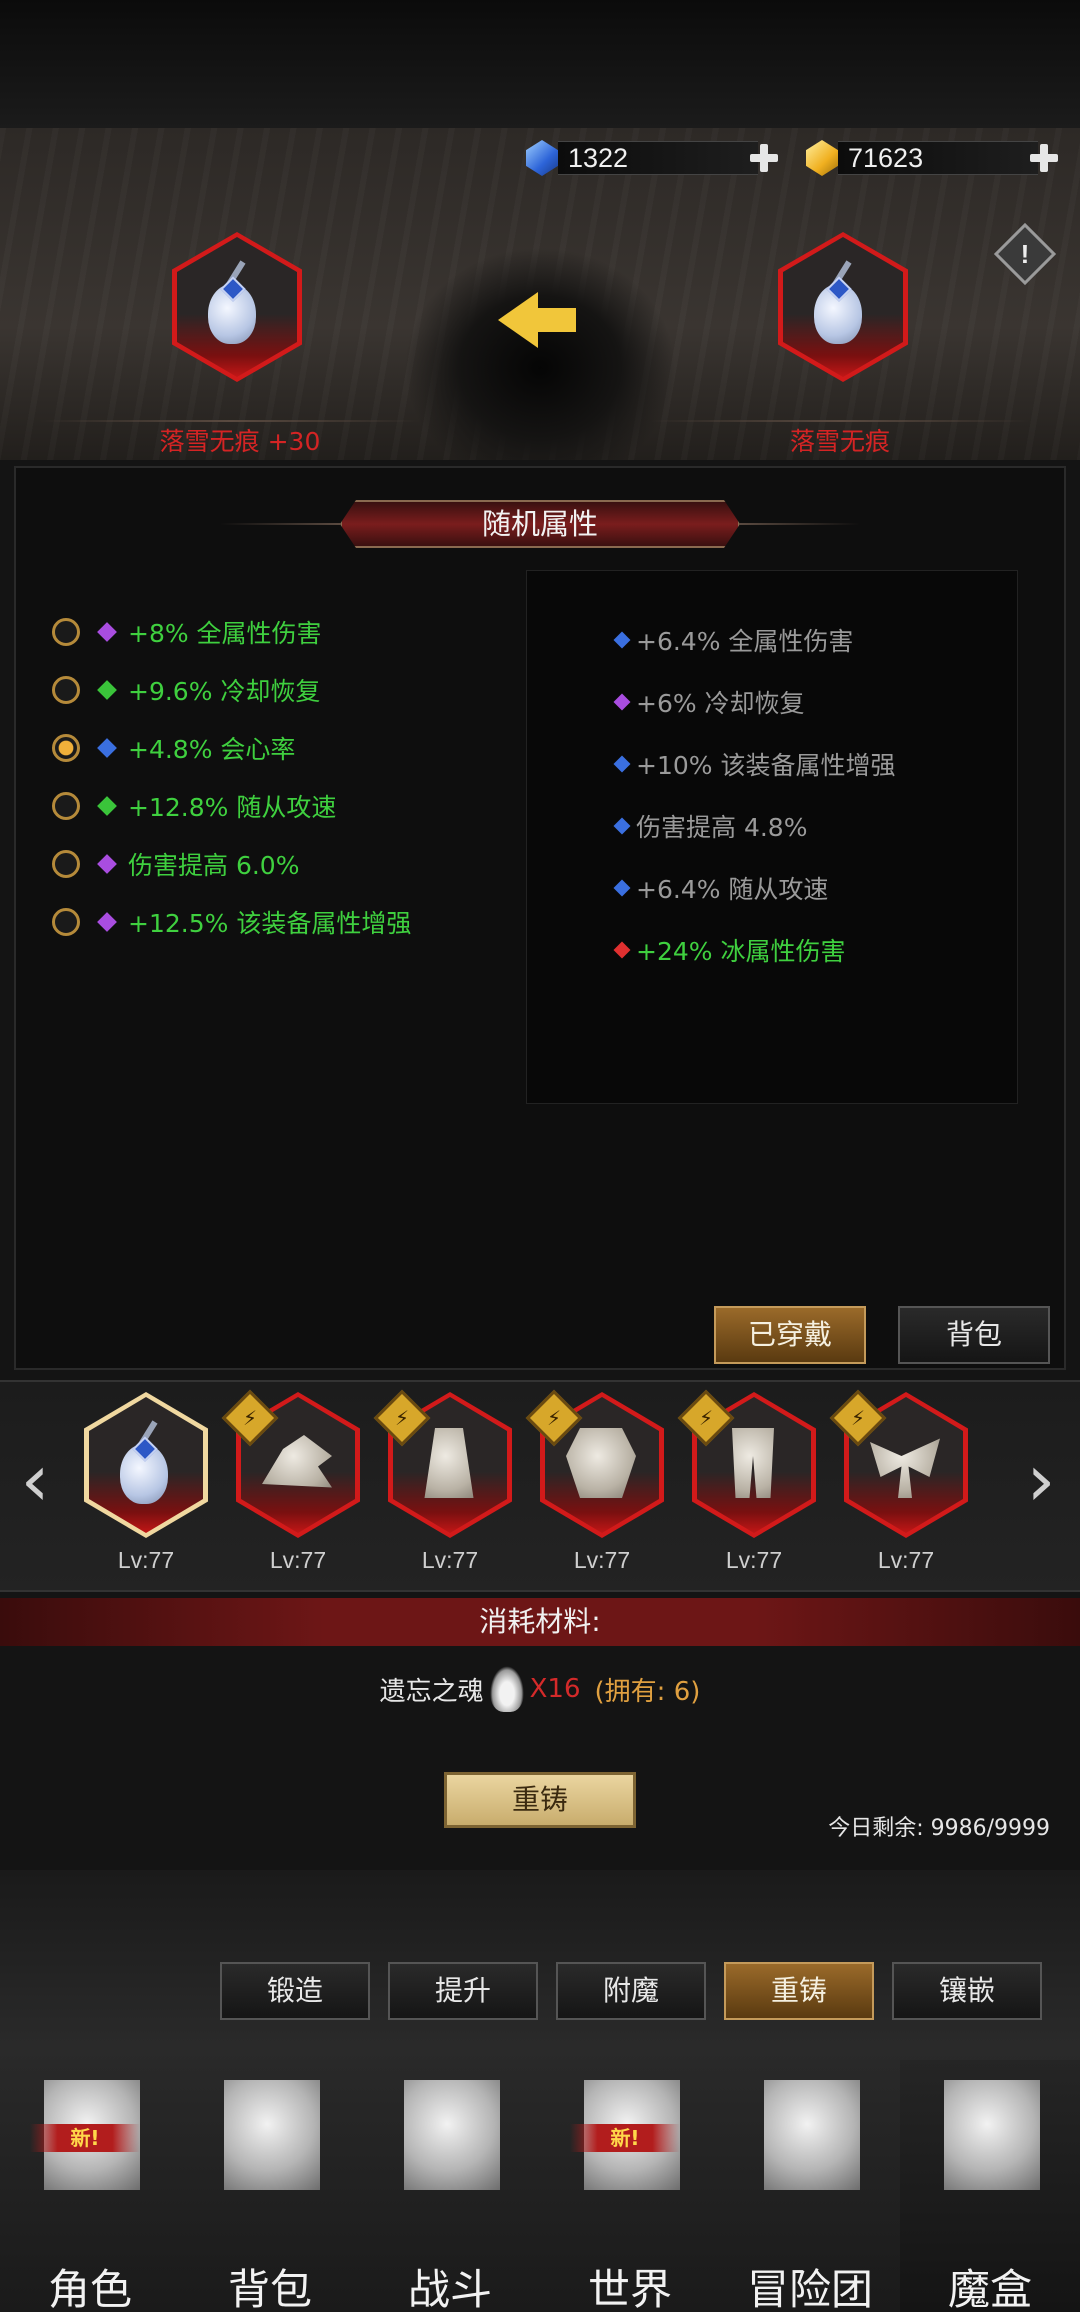  I want to click on gold-icon, so click(822, 158).